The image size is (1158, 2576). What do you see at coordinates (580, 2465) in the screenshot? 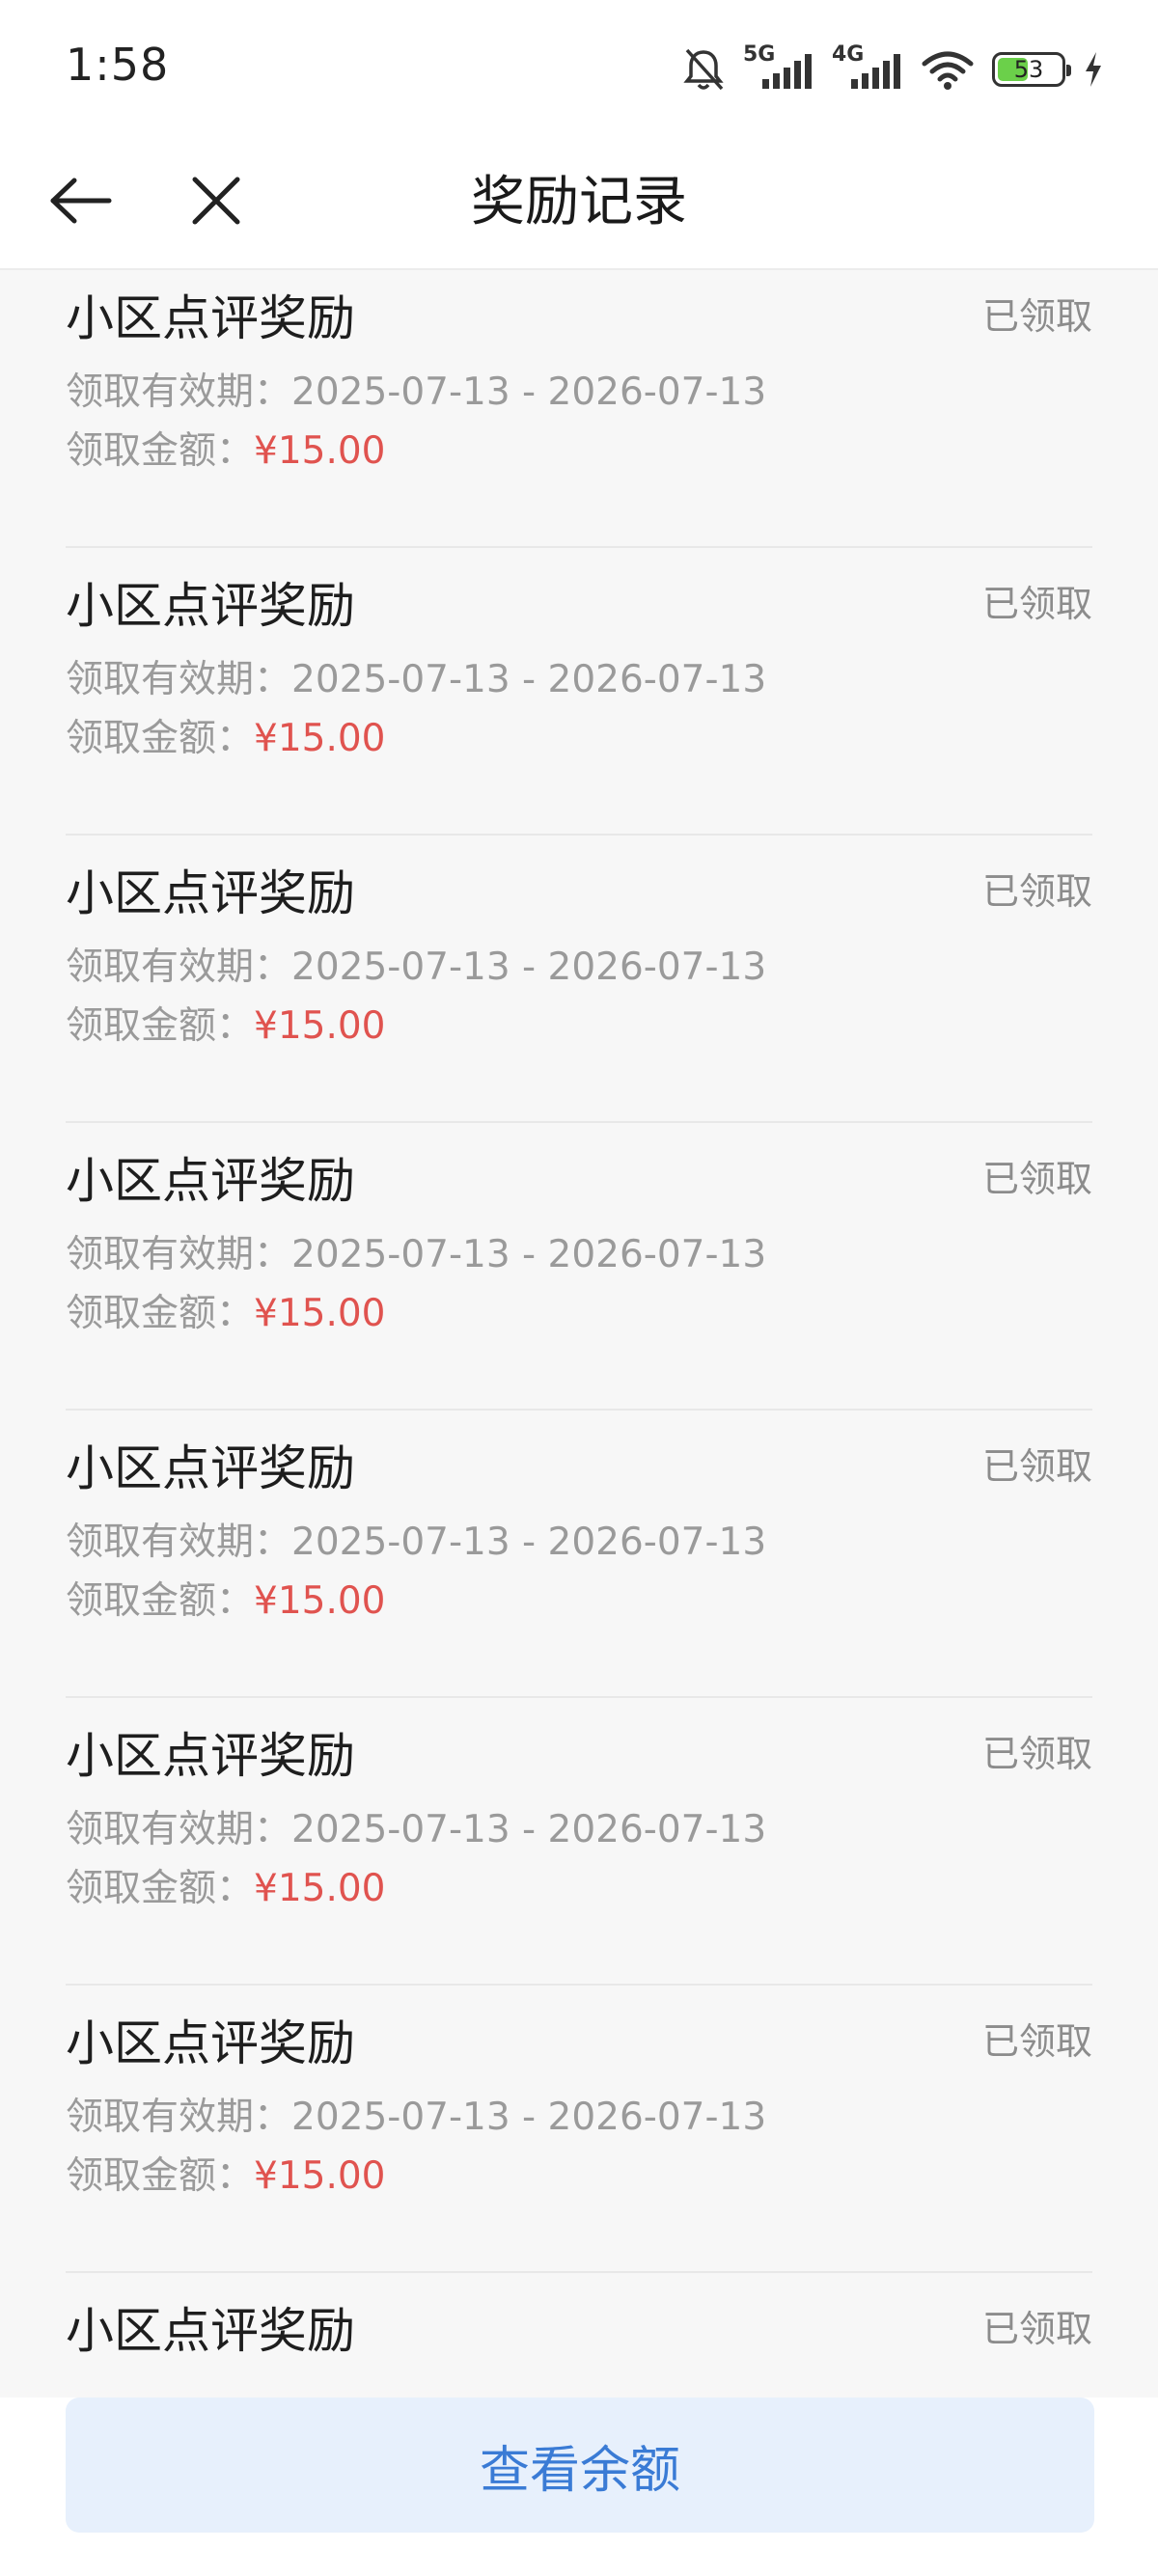
I see `view-balance-button: 查看余额` at bounding box center [580, 2465].